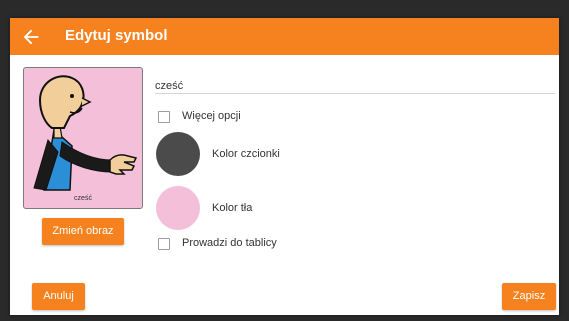 Image resolution: width=569 pixels, height=321 pixels. I want to click on page-title: Edytuj symbol, so click(116, 35).